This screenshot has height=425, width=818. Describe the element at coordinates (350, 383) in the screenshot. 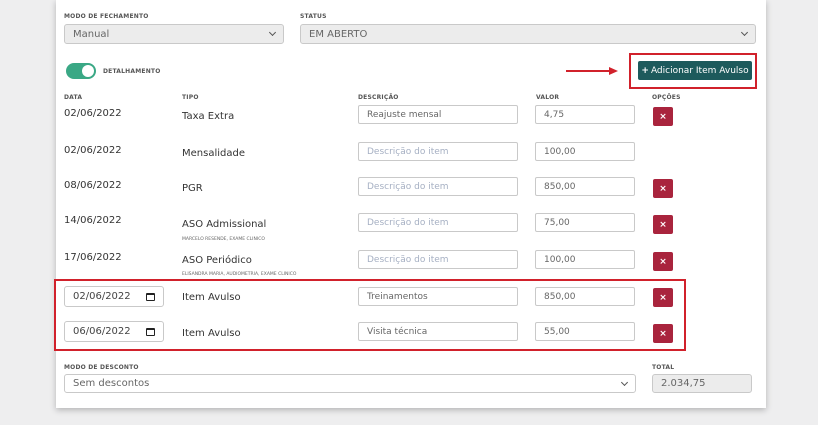

I see `modo-desconto-select: Sem descontos` at that location.